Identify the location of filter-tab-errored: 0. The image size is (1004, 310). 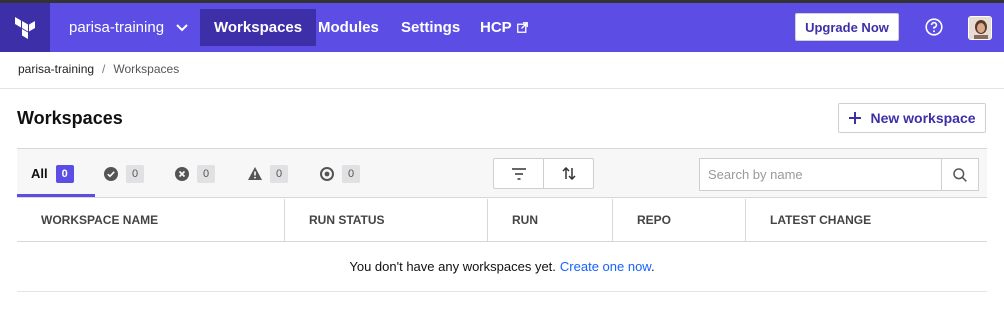
(195, 173).